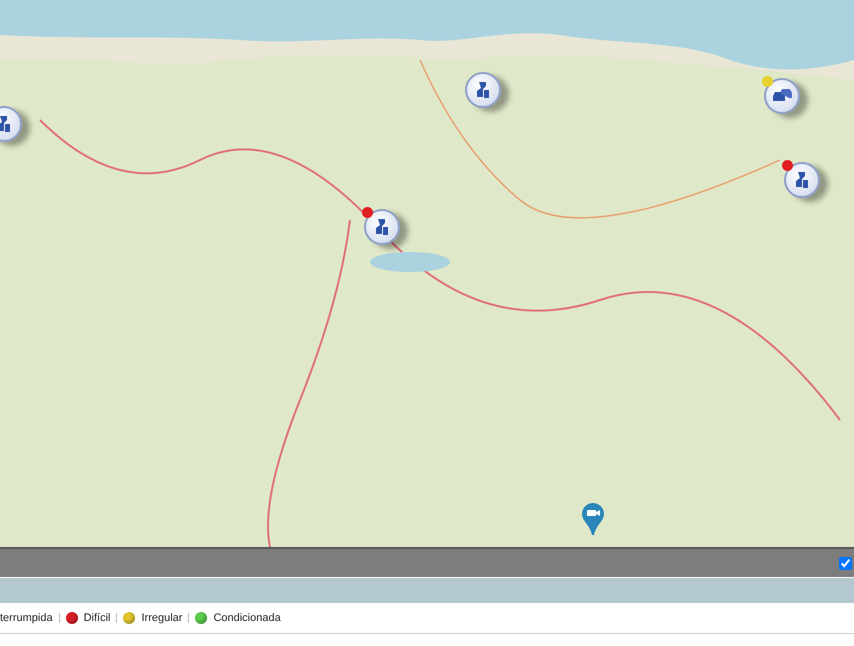  I want to click on legend-label: Irregular, so click(161, 618).